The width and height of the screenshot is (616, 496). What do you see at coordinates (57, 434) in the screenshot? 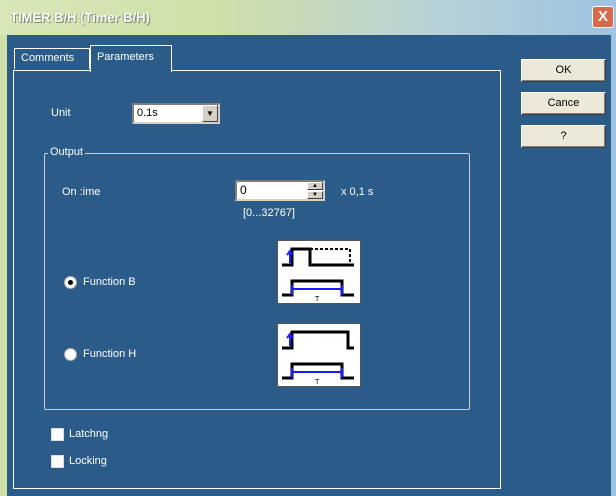
I see `latching-checkbox` at bounding box center [57, 434].